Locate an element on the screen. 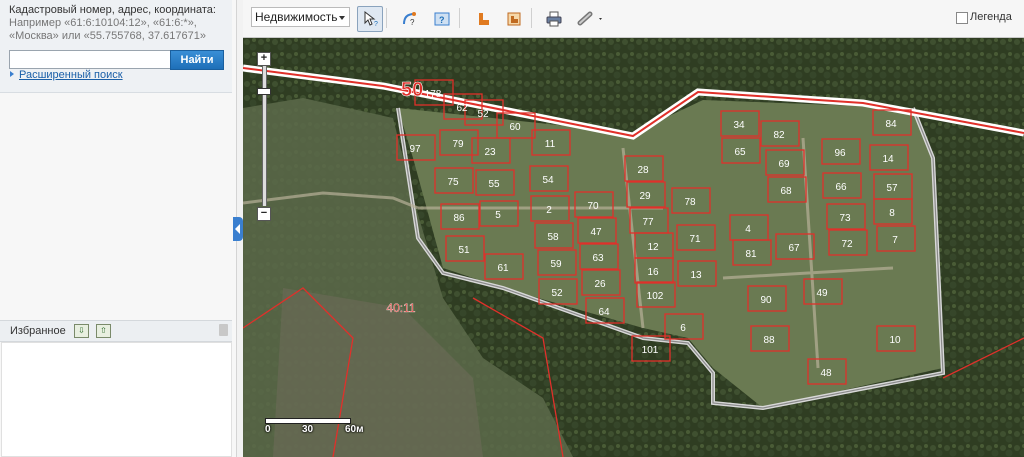  plot-number-label: 14 is located at coordinates (888, 159).